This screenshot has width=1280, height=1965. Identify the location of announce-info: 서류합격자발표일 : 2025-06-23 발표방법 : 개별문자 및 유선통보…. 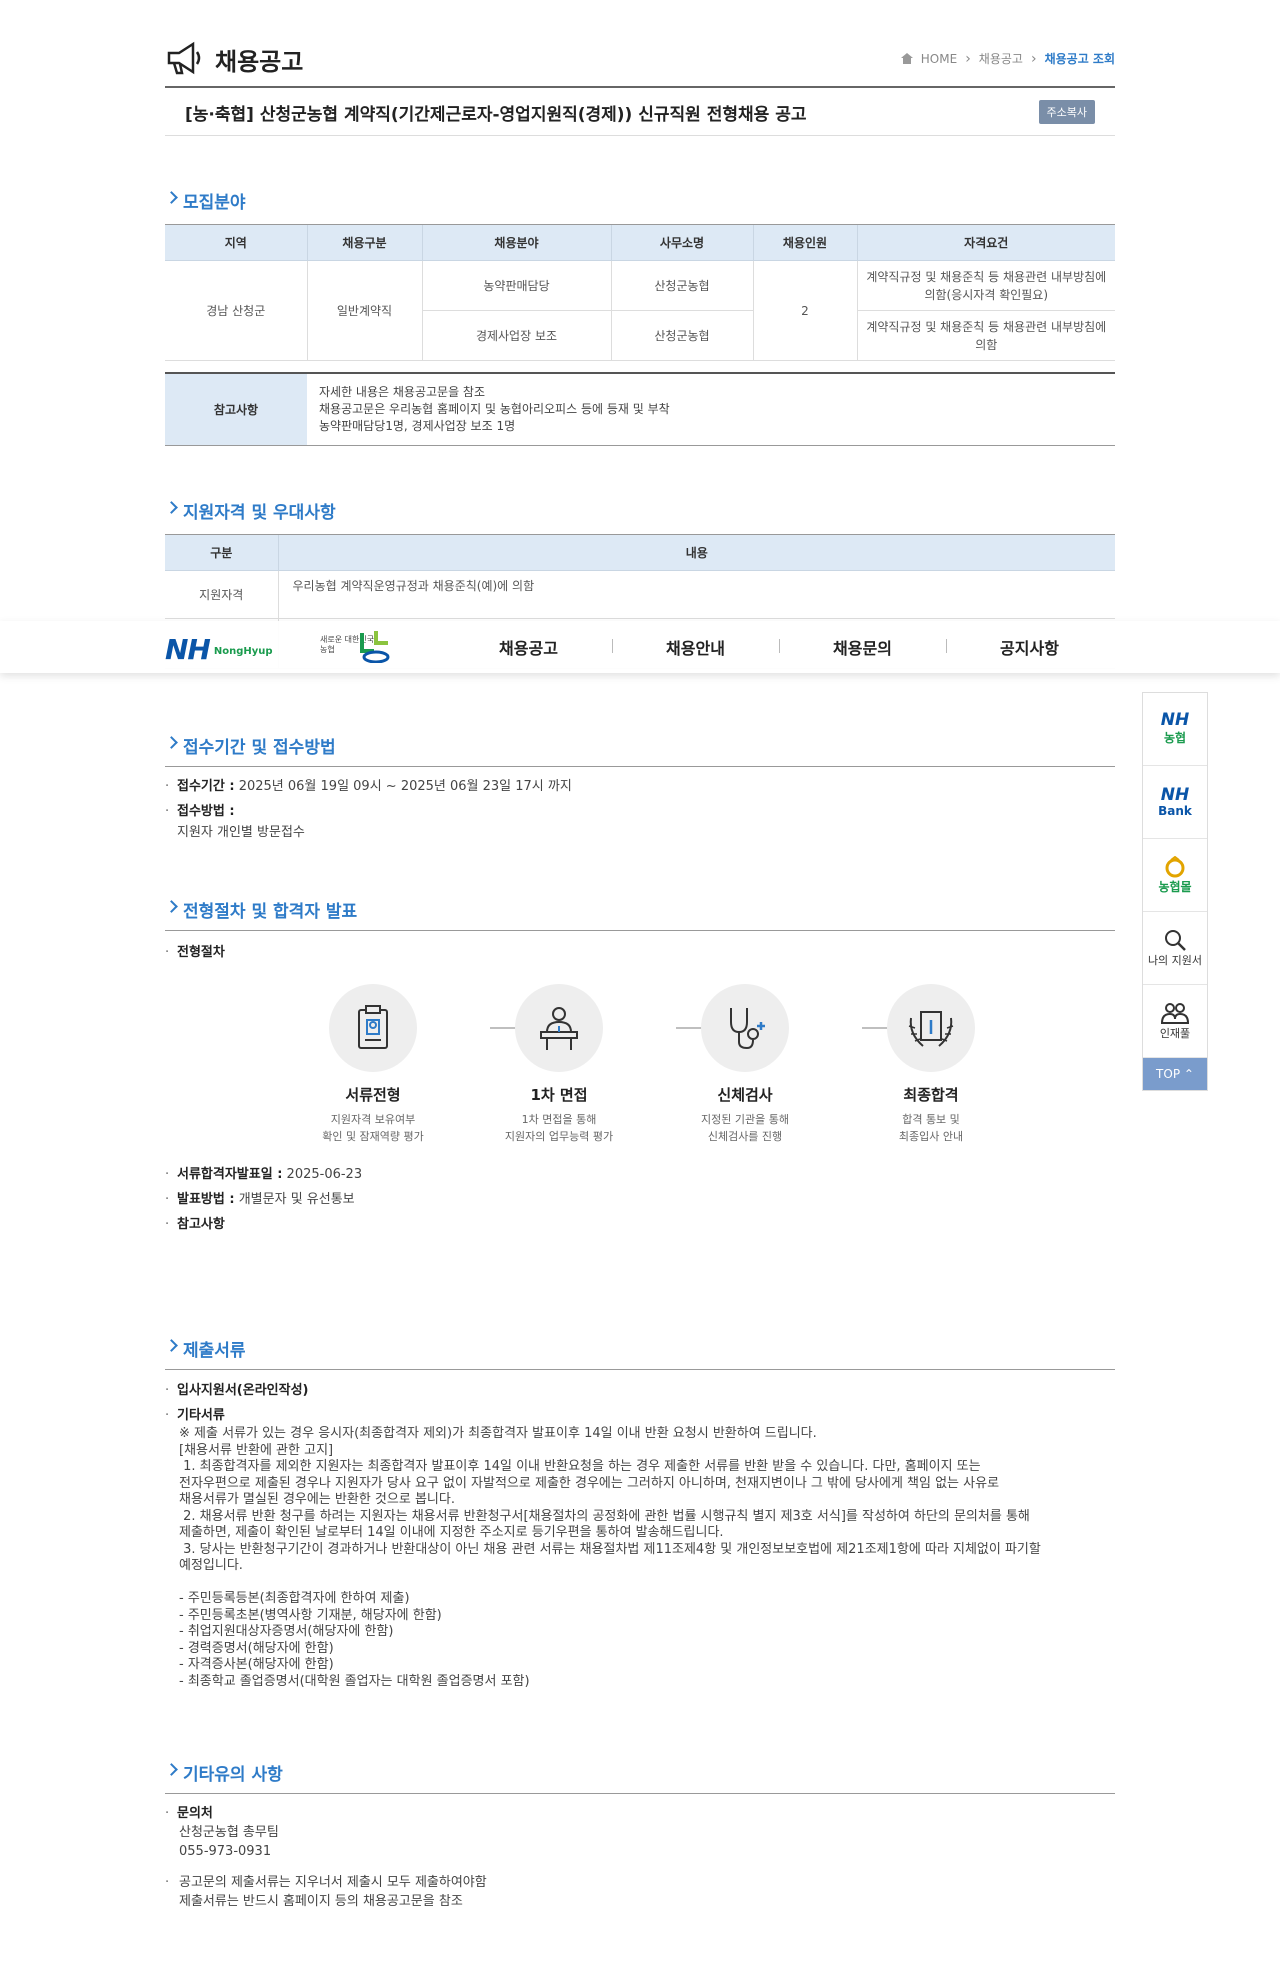
(263, 1199).